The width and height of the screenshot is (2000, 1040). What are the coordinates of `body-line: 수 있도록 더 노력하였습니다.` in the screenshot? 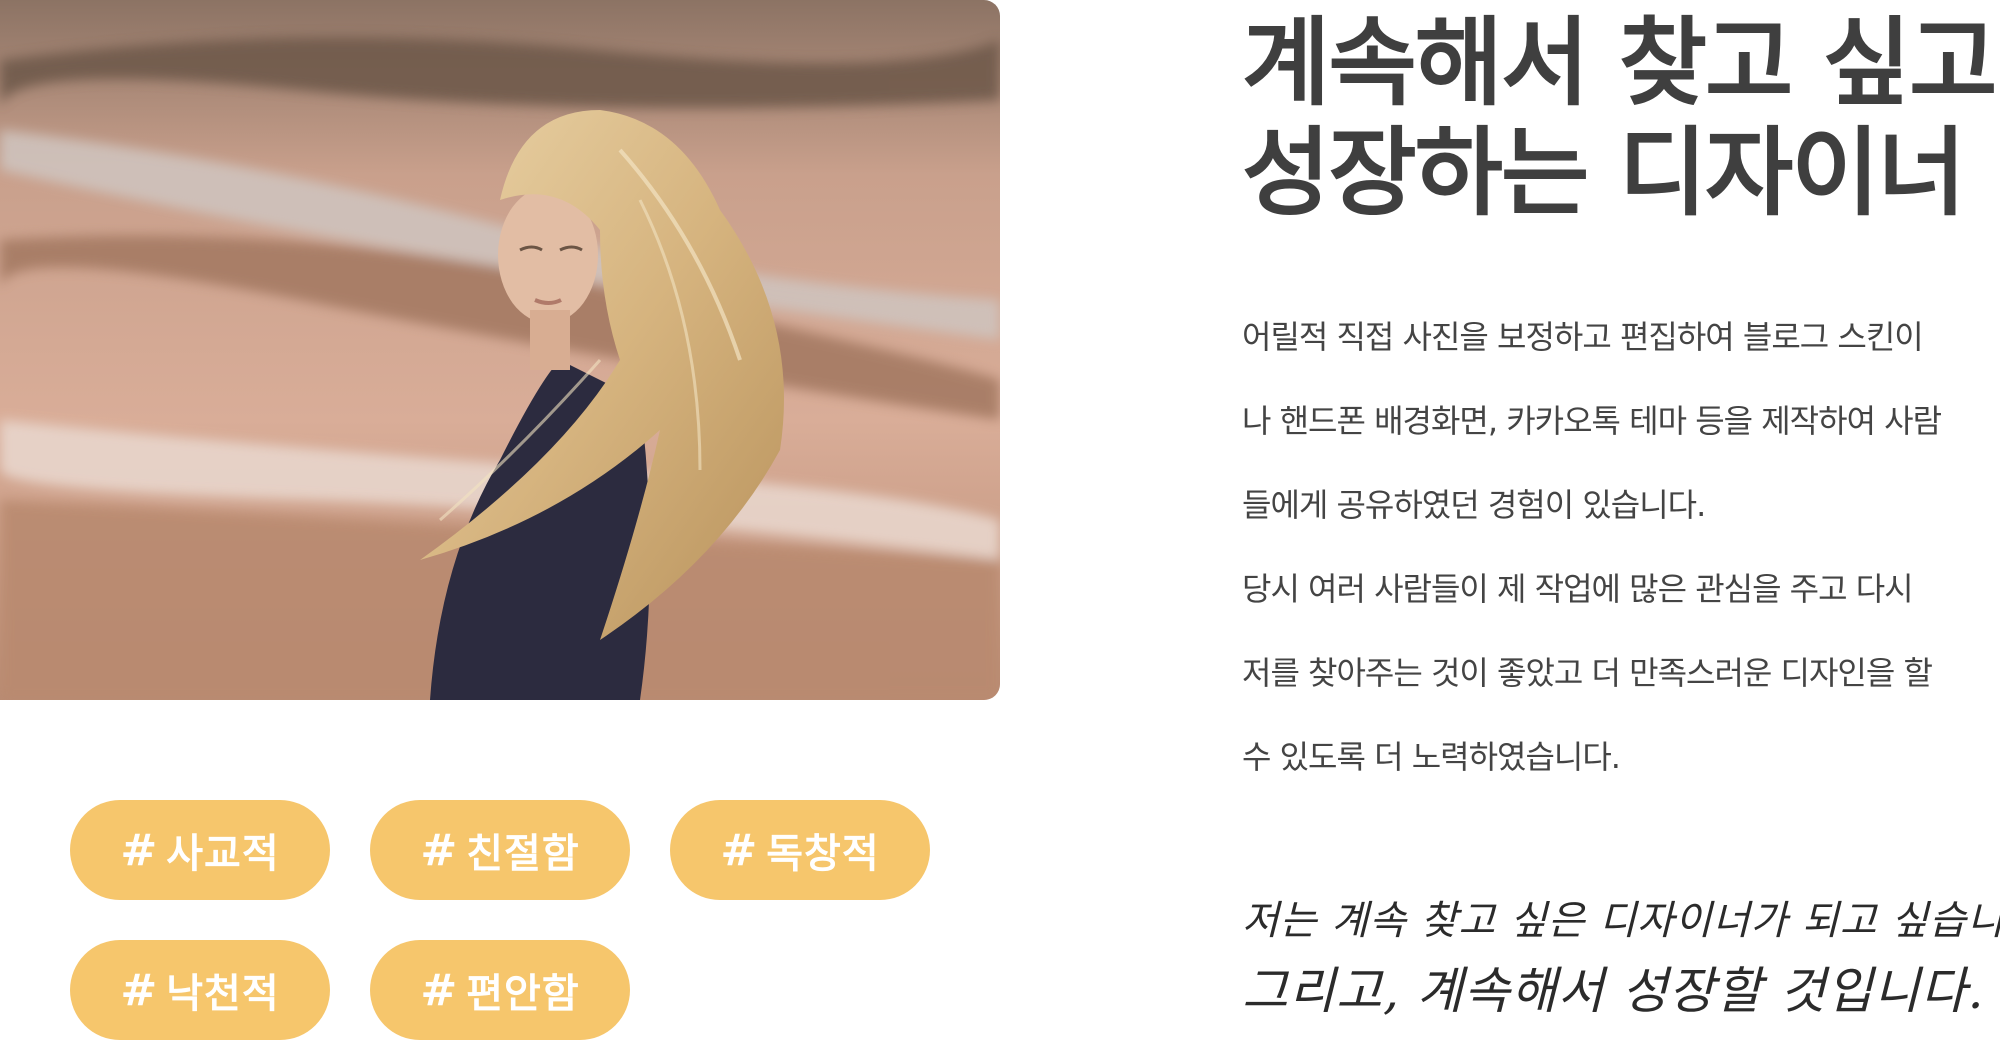 It's located at (1431, 757).